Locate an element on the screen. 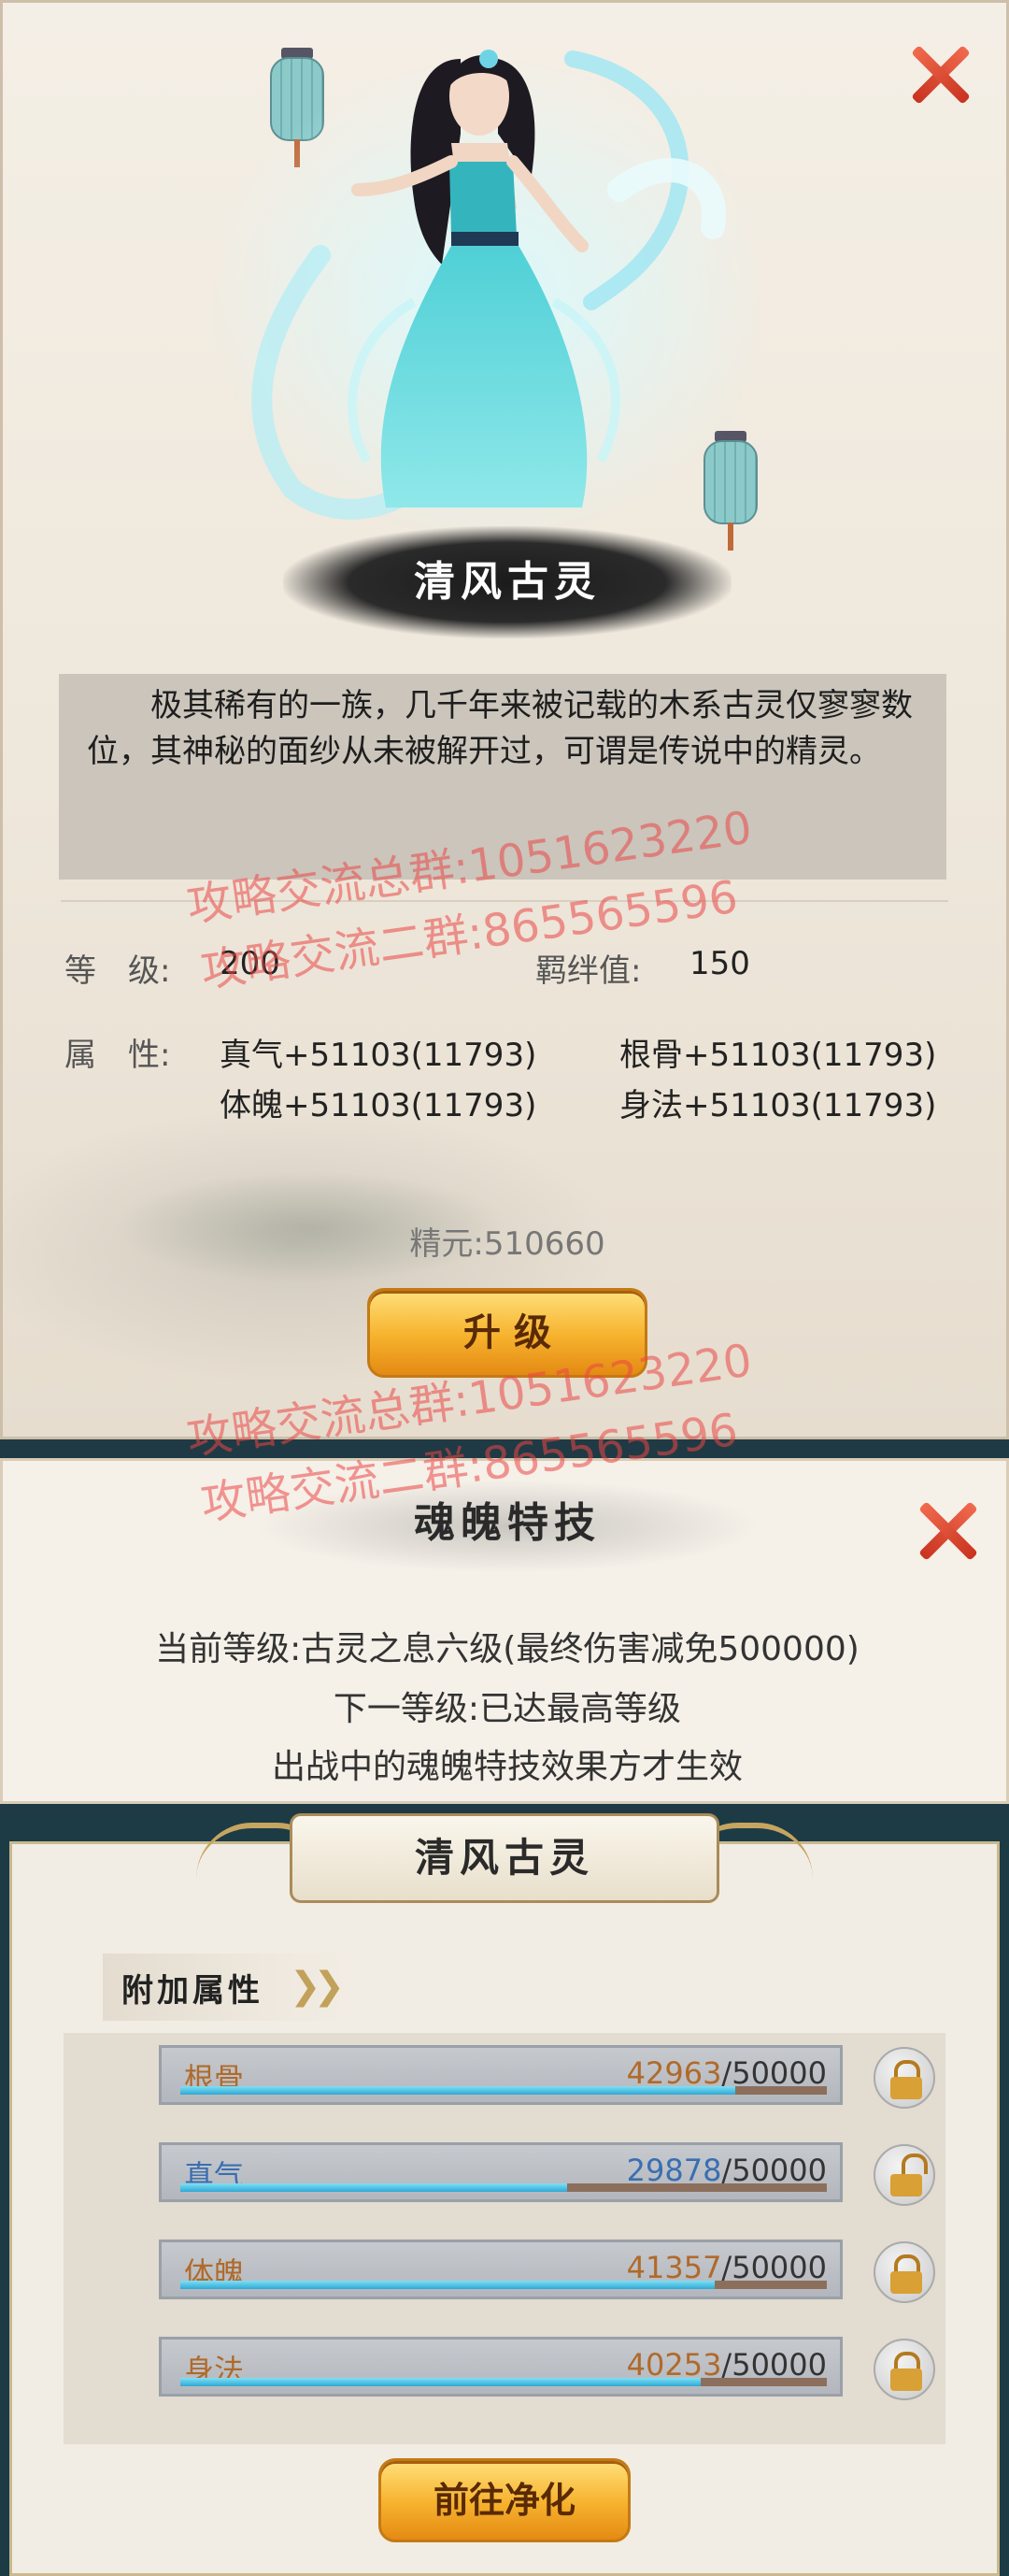 The image size is (1009, 2576). attribute-bar: 身法 40253/50000 is located at coordinates (501, 2367).